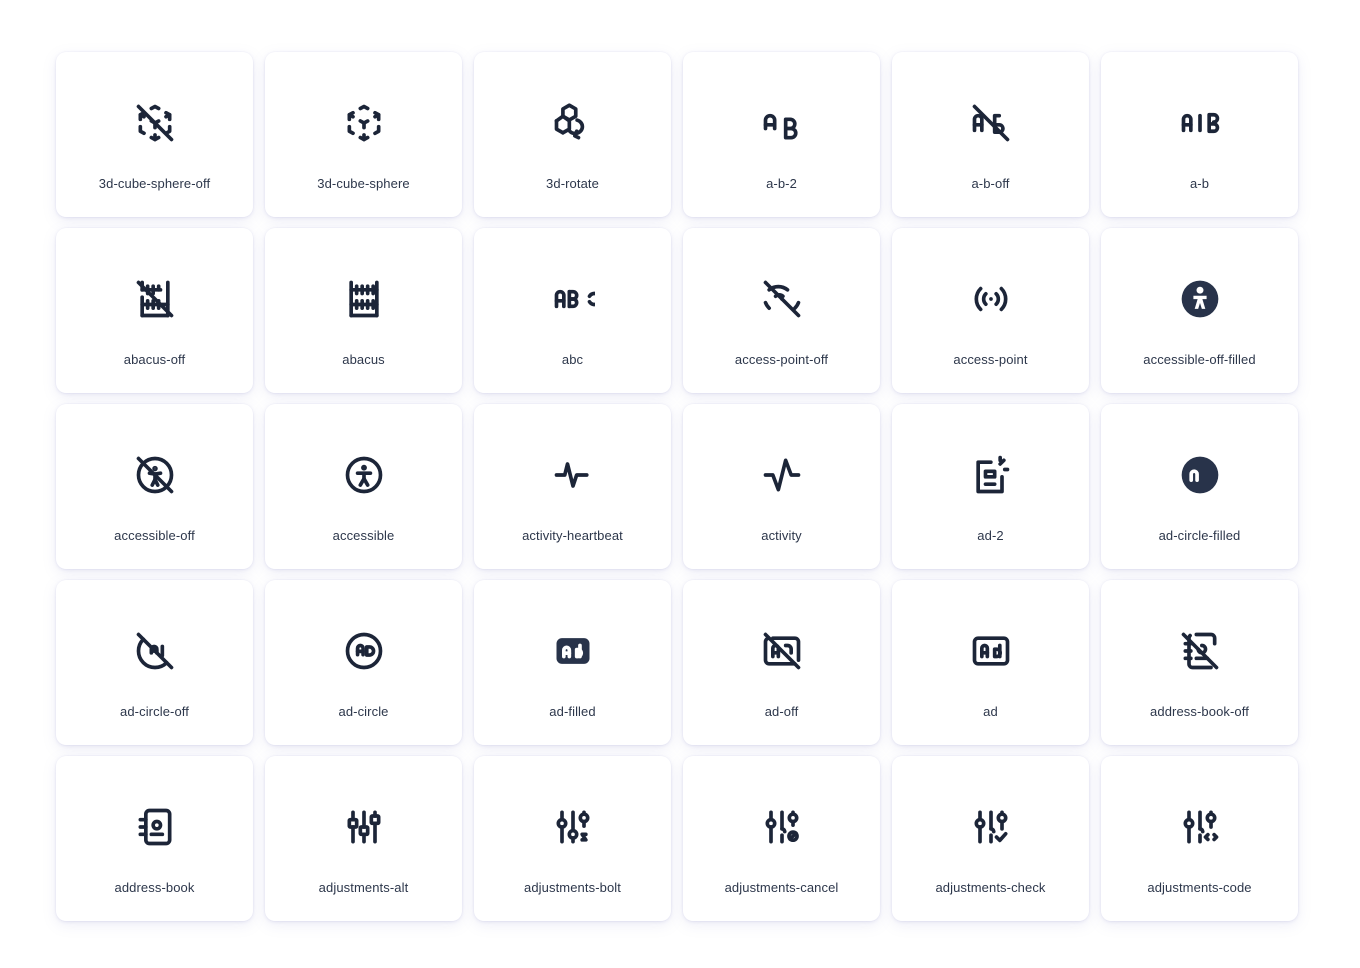 Image resolution: width=1360 pixels, height=968 pixels. Describe the element at coordinates (155, 299) in the screenshot. I see `abacus-off-icon` at that location.